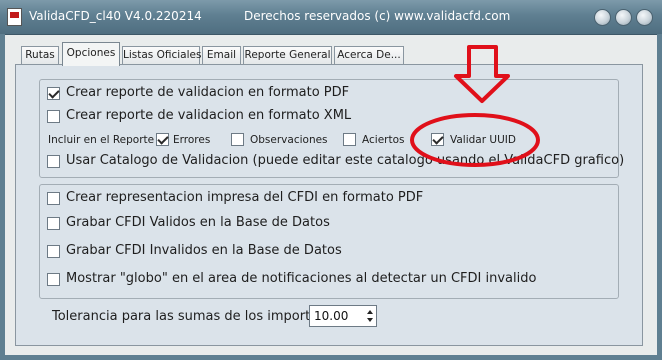 The width and height of the screenshot is (662, 360). Describe the element at coordinates (482, 74) in the screenshot. I see `down-arrow-icon` at that location.